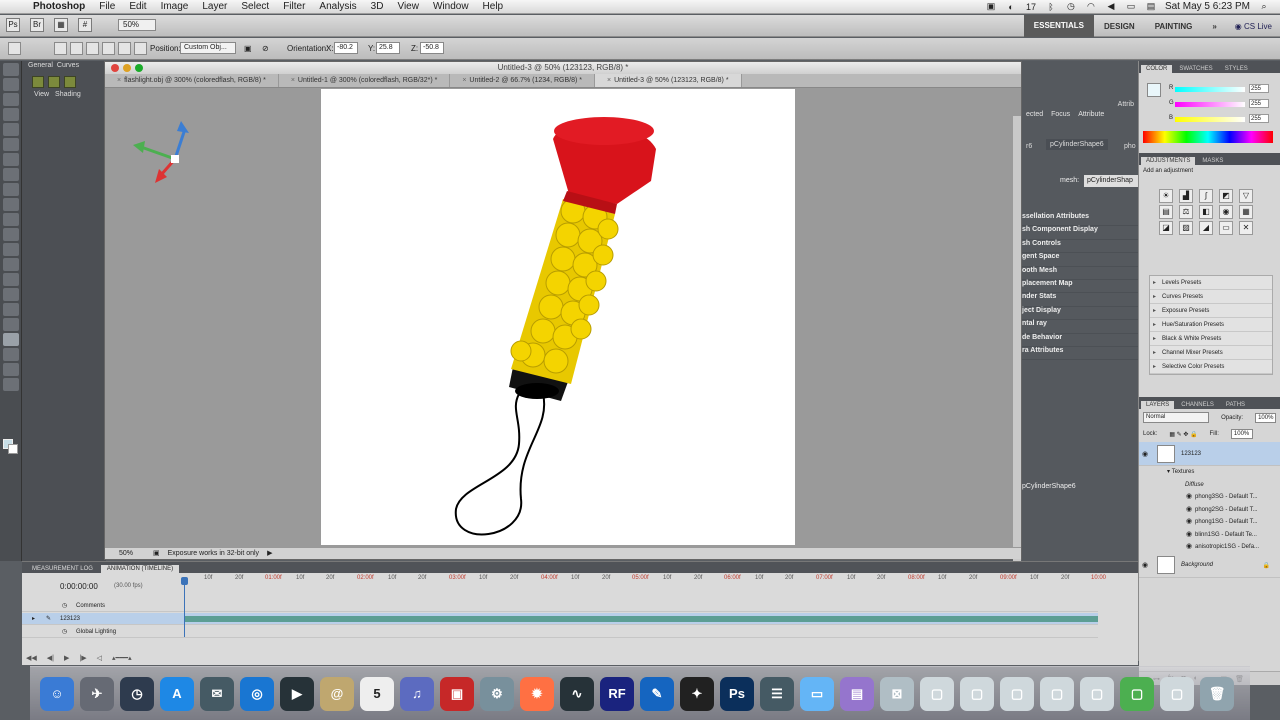 This screenshot has height=720, width=1280. Describe the element at coordinates (1211, 339) in the screenshot. I see `preset-black-white: Black & White Presets` at that location.